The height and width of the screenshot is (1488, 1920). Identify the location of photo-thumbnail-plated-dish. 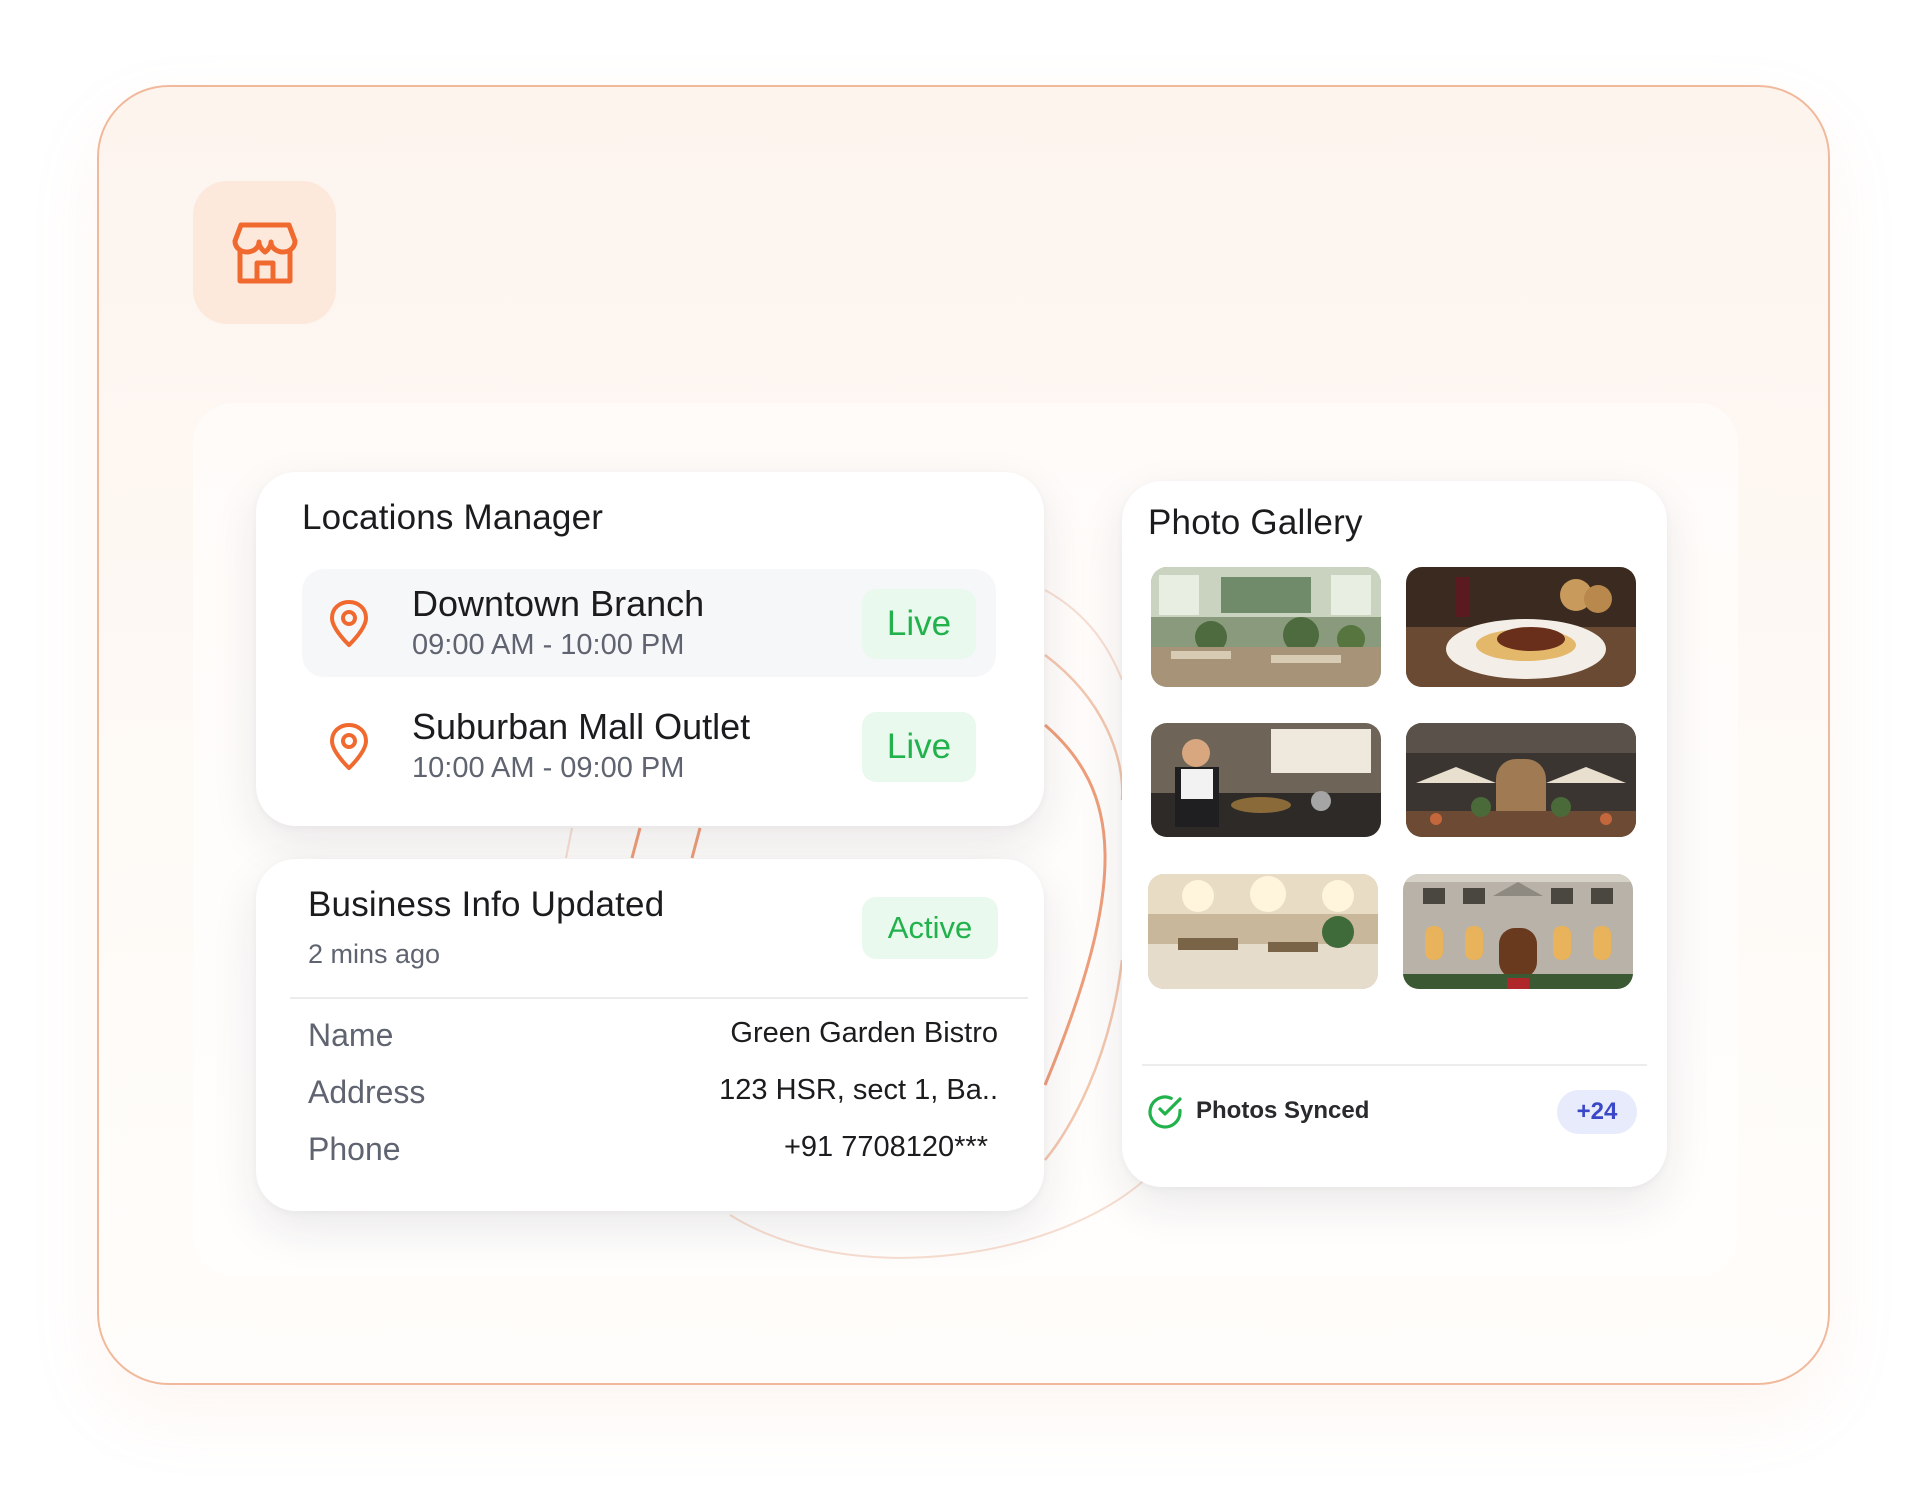
(1521, 627).